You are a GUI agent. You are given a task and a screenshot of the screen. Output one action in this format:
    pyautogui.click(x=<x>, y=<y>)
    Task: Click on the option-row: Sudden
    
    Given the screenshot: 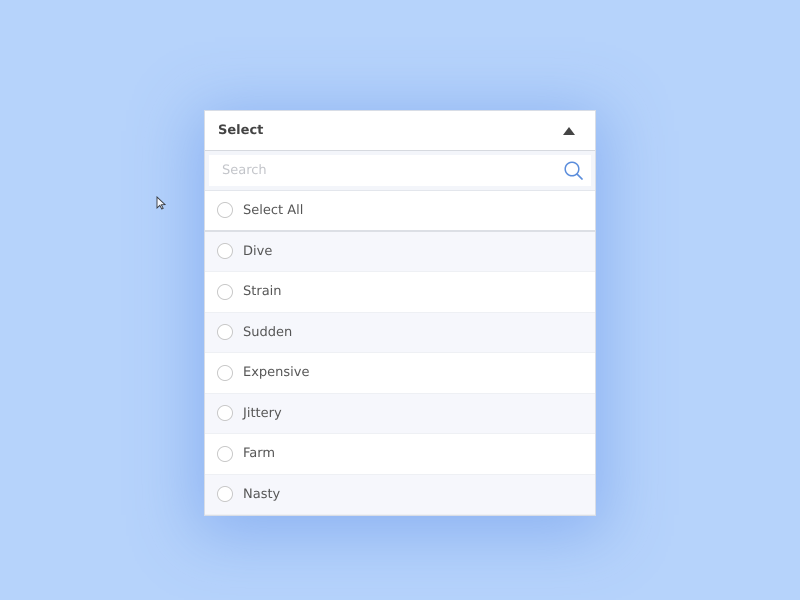 What is the action you would take?
    pyautogui.click(x=400, y=332)
    